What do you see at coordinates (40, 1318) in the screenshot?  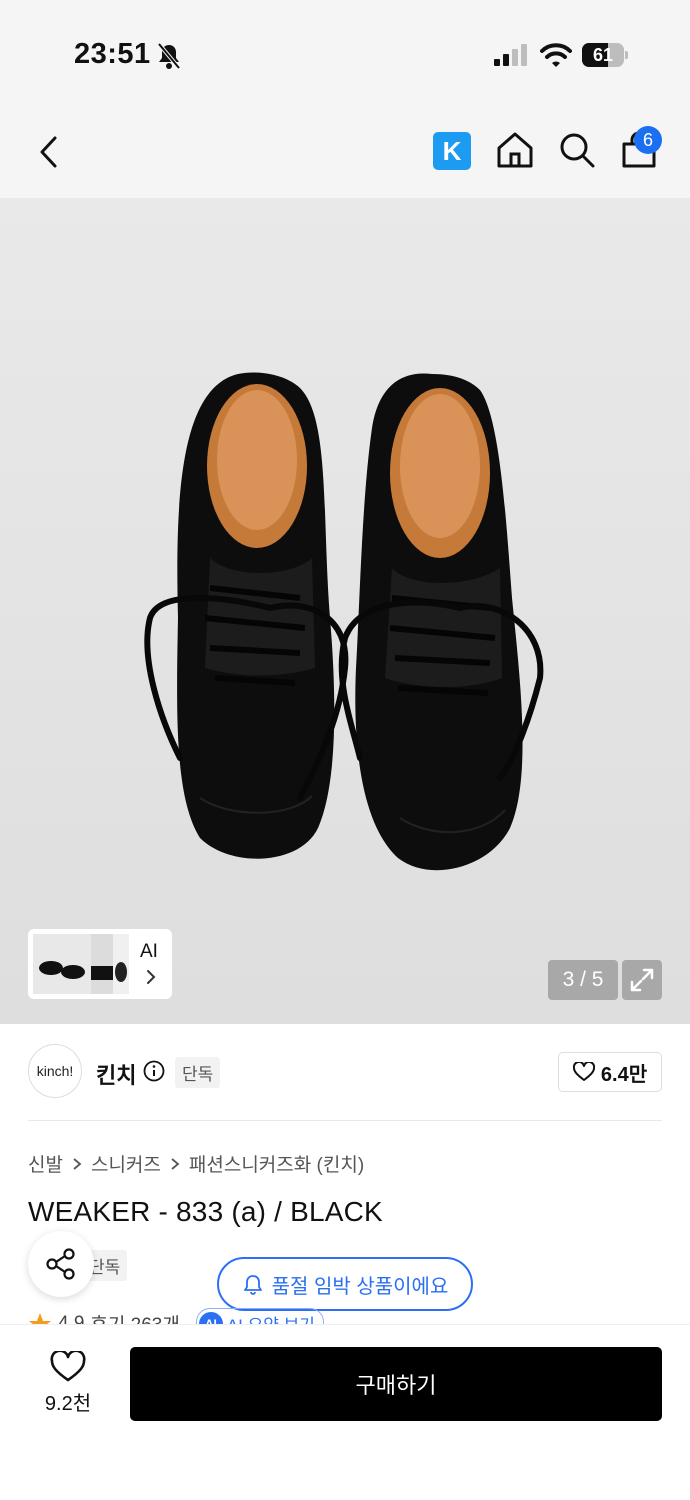 I see `star-icon` at bounding box center [40, 1318].